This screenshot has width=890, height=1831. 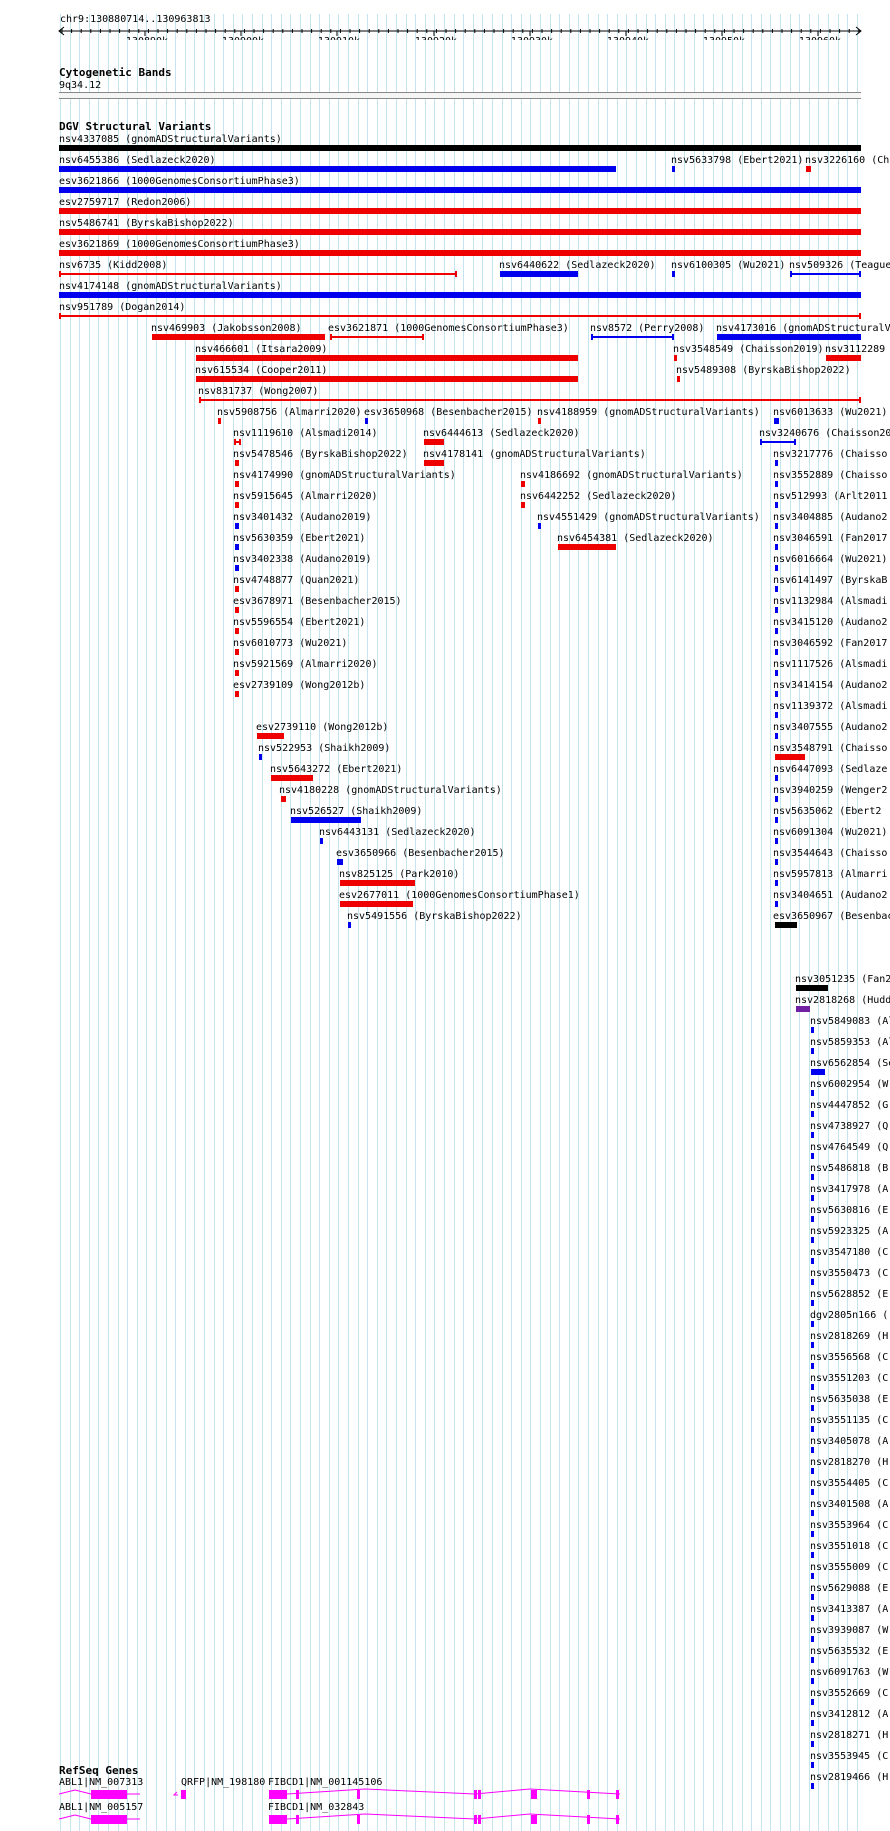 I want to click on variant-label-nsv3404885: nsv3404885 (Audano2, so click(x=830, y=517).